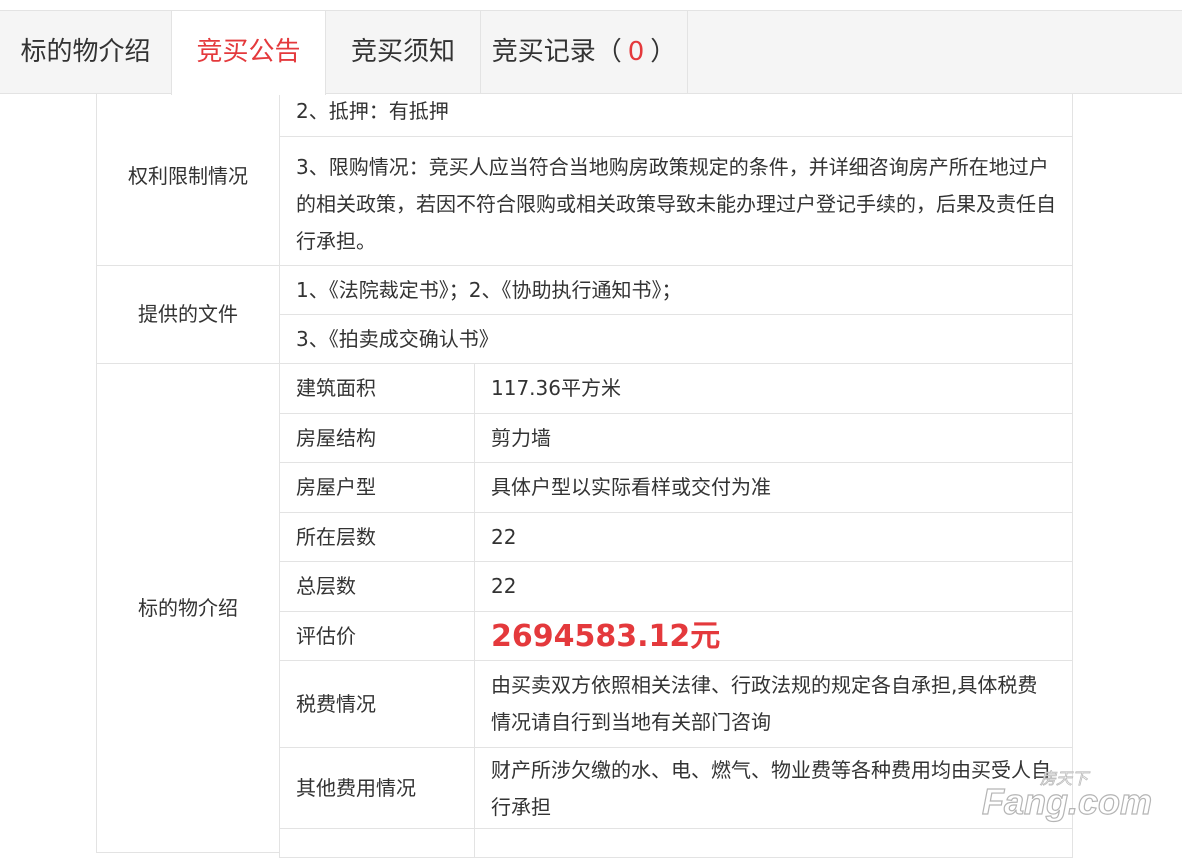 The width and height of the screenshot is (1182, 858). What do you see at coordinates (336, 437) in the screenshot?
I see `row-key: 房屋结构` at bounding box center [336, 437].